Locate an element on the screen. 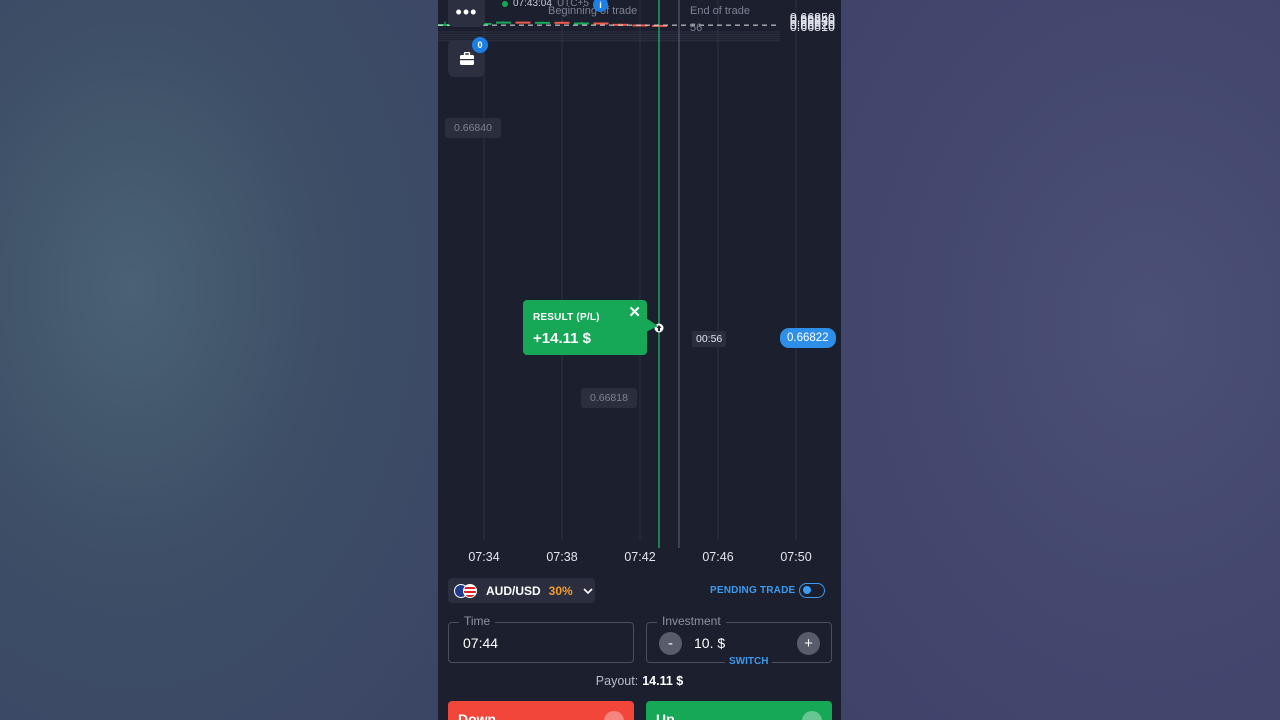 This screenshot has height=720, width=1280. pending-trade-toggle is located at coordinates (812, 590).